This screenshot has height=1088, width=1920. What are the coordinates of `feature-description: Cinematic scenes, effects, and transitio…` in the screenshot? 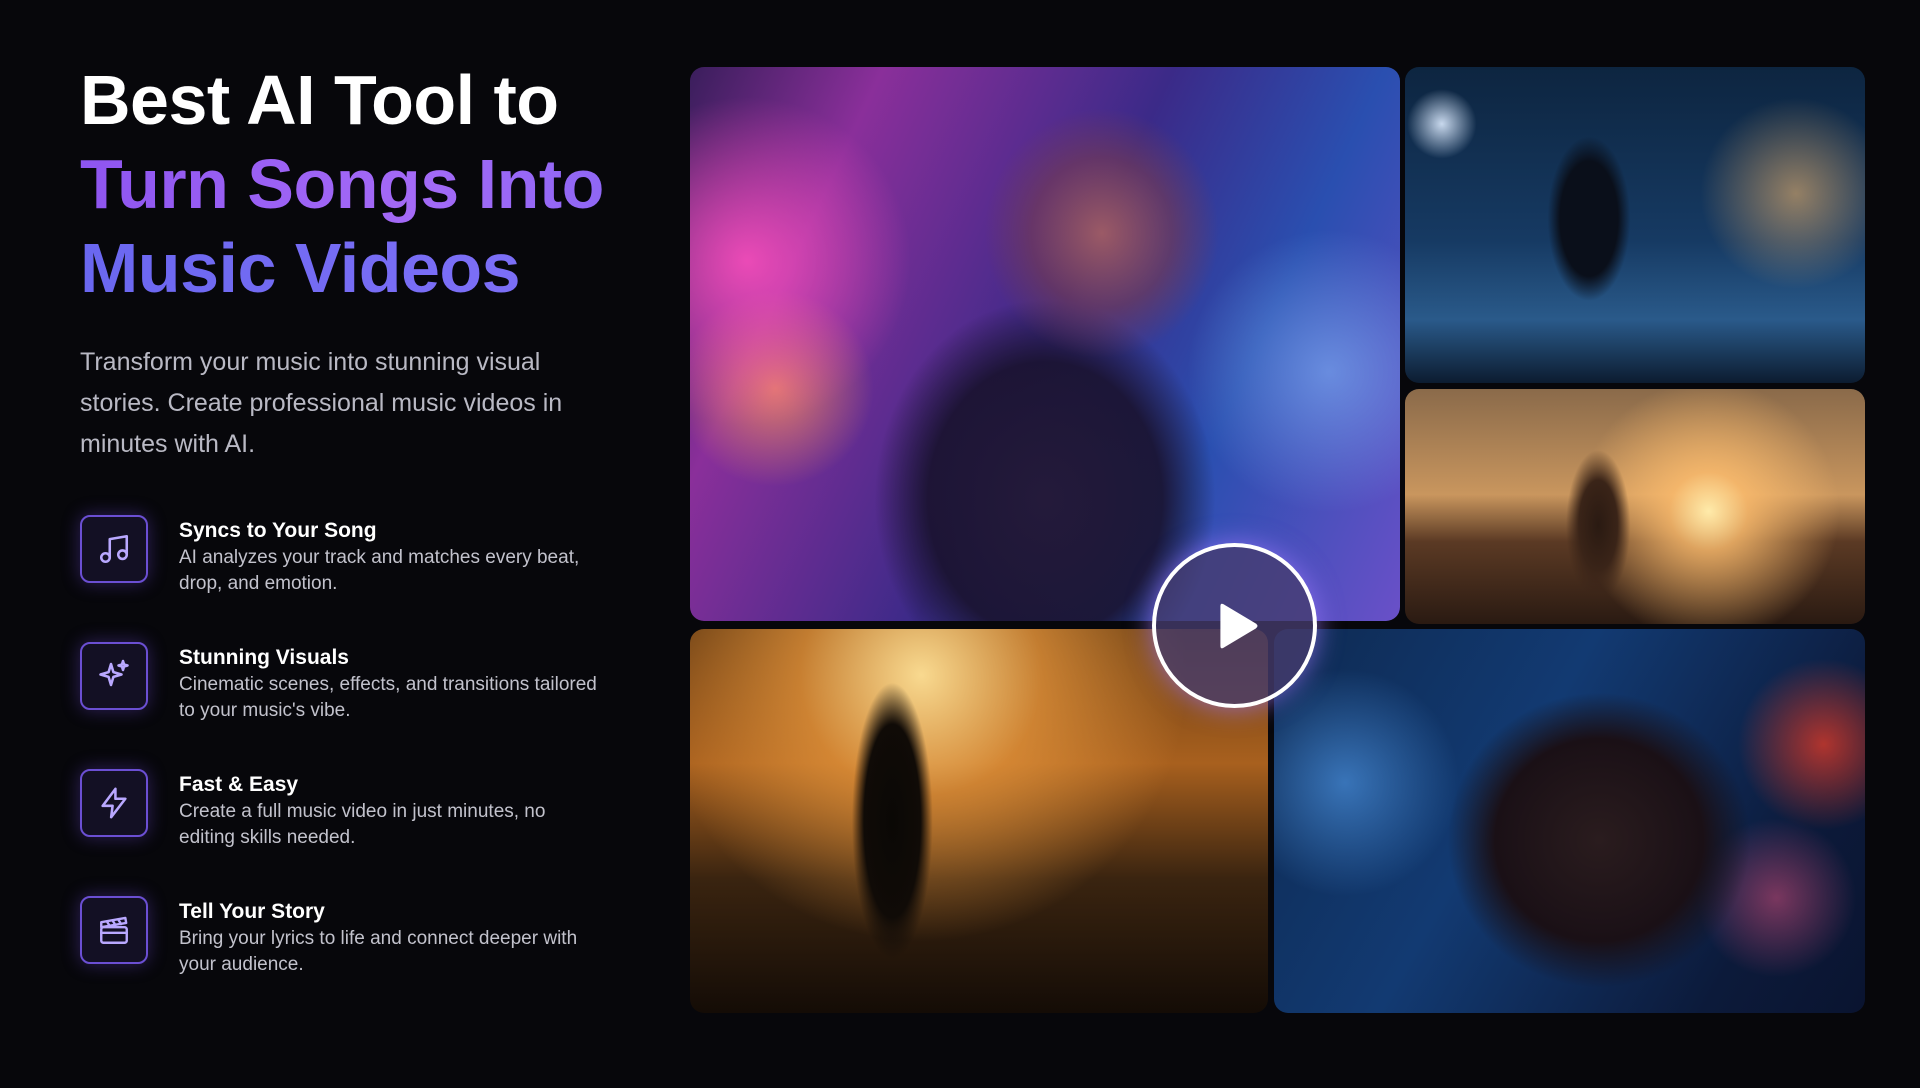 It's located at (388, 697).